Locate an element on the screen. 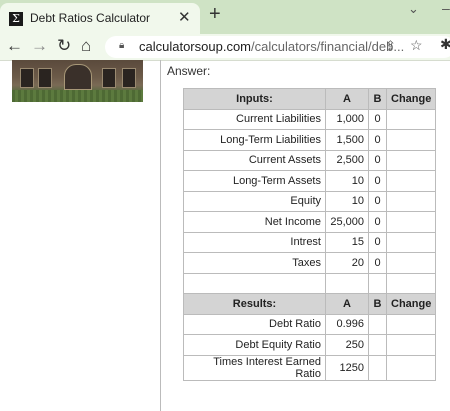 The height and width of the screenshot is (411, 450). inputs-header-row: Inputs: A B Change is located at coordinates (310, 99).